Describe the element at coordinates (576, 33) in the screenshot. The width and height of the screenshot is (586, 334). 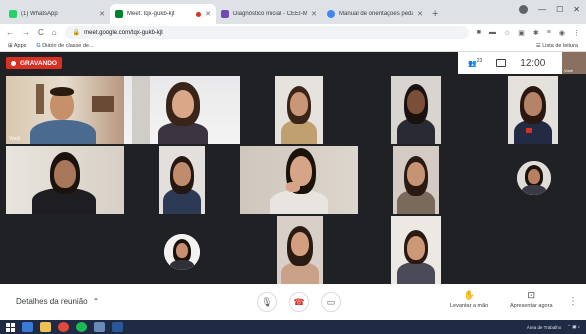
I see `menu-icon: ⋮` at that location.